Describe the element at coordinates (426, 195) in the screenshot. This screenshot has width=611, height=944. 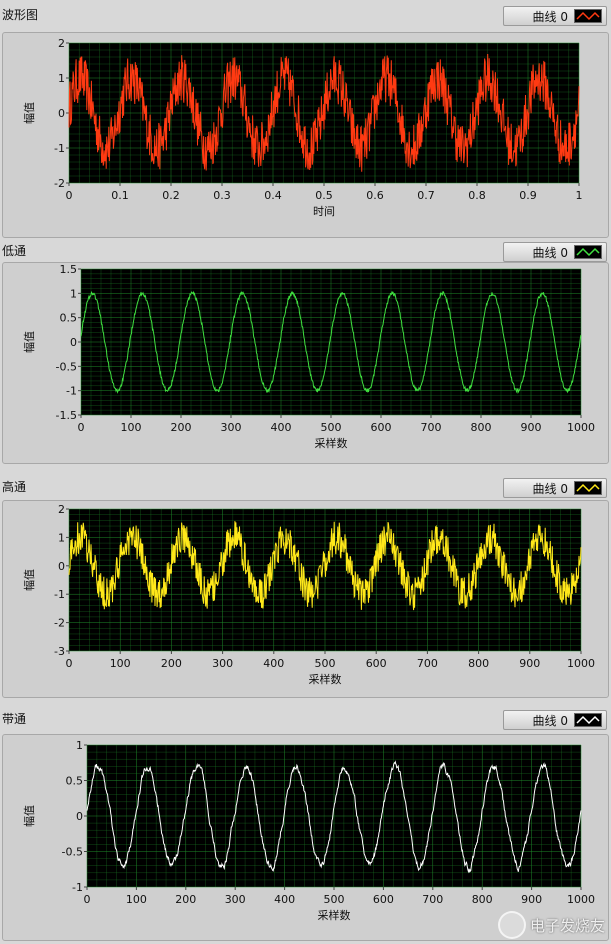
I see `x-tick-label: 0.7` at that location.